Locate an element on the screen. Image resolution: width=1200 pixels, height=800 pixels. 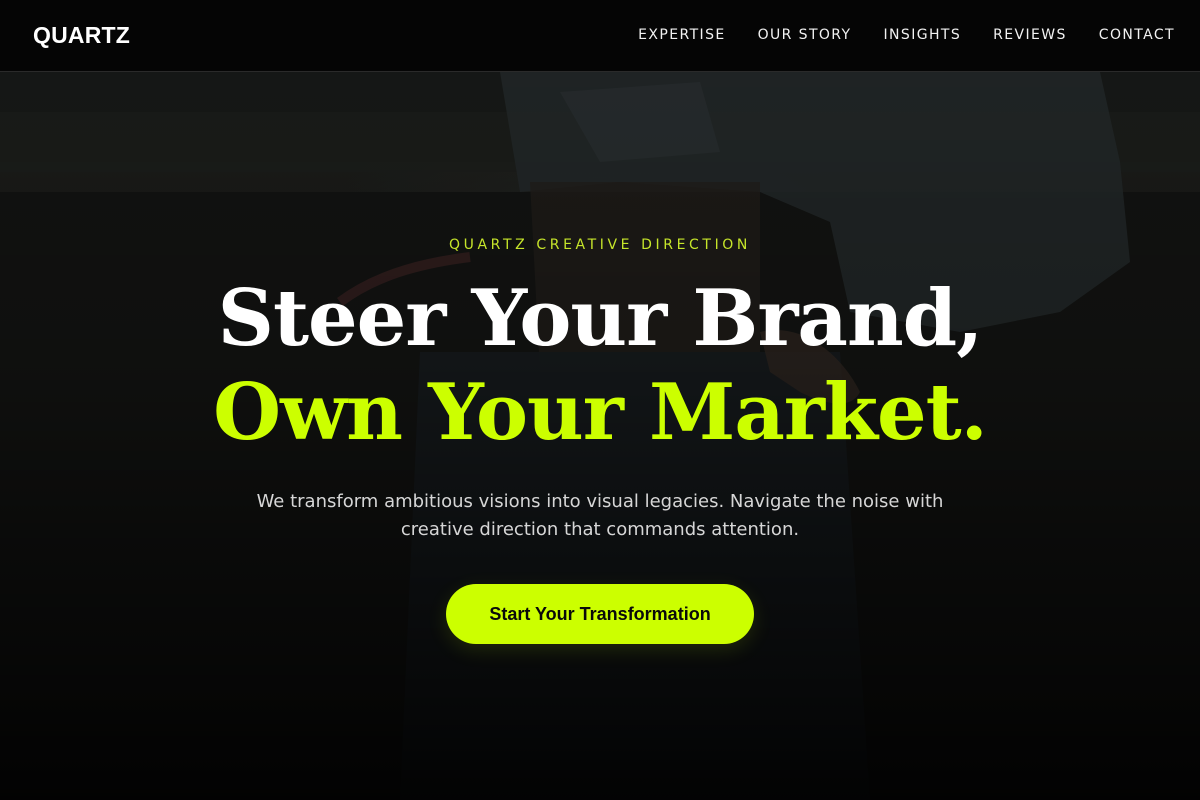
headline-line-2: Own Your Market. is located at coordinates (600, 412).